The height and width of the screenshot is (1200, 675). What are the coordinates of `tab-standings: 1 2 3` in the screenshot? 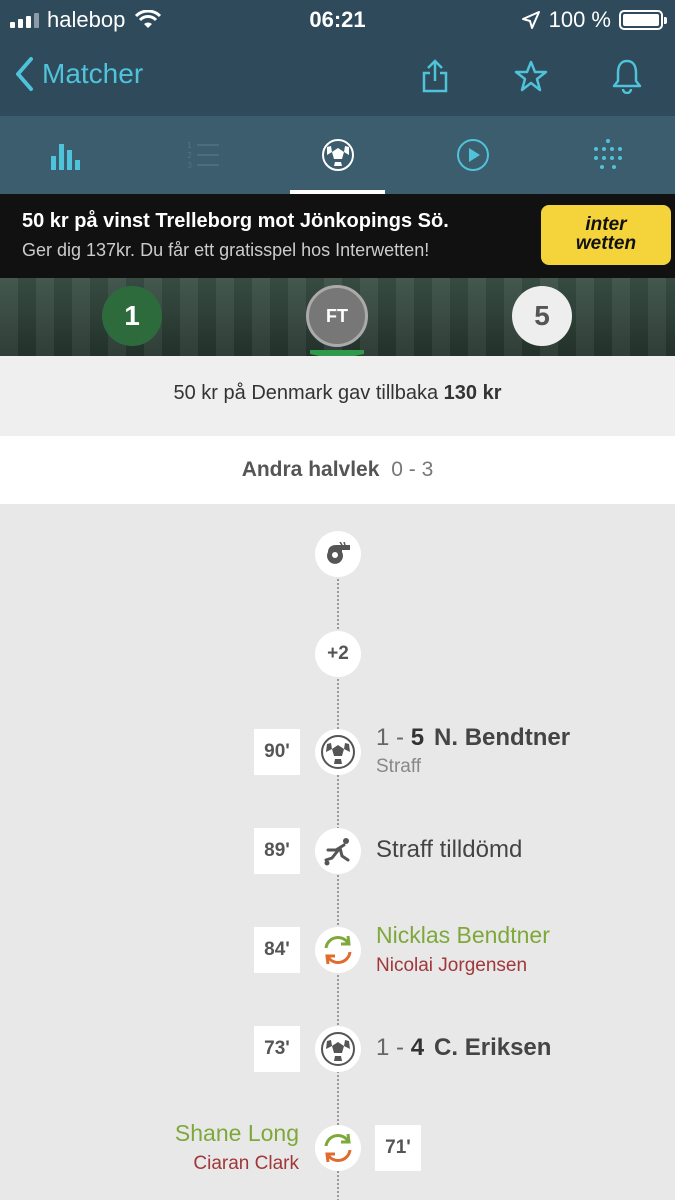 It's located at (202, 155).